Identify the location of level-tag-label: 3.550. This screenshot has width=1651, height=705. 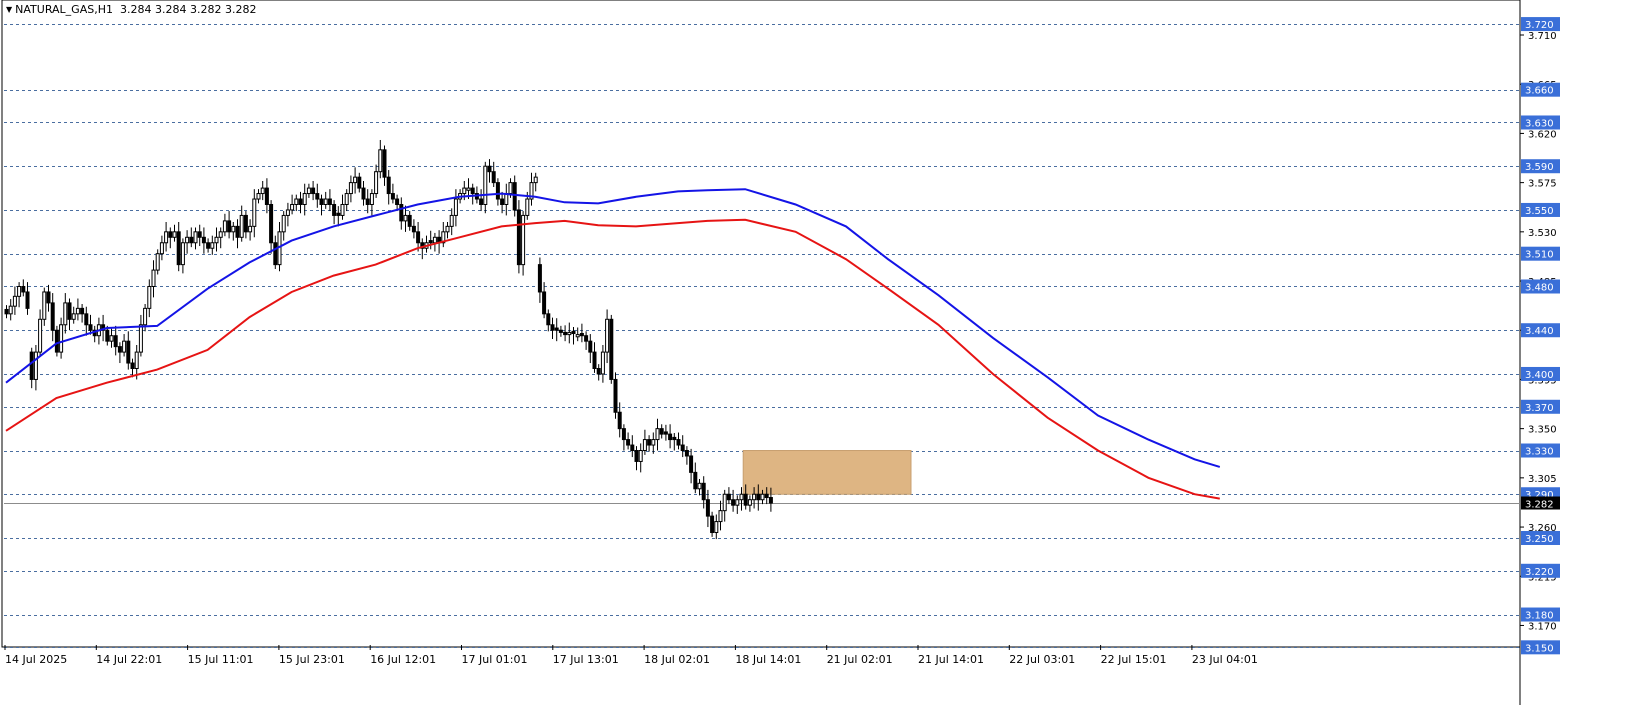
(1539, 211).